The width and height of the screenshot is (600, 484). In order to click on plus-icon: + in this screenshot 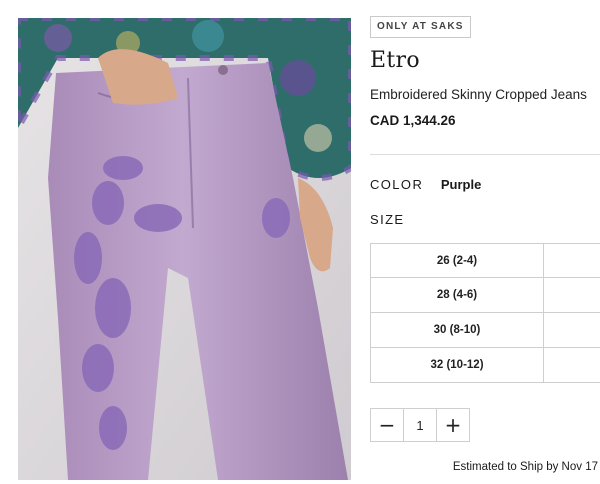, I will do `click(453, 425)`.